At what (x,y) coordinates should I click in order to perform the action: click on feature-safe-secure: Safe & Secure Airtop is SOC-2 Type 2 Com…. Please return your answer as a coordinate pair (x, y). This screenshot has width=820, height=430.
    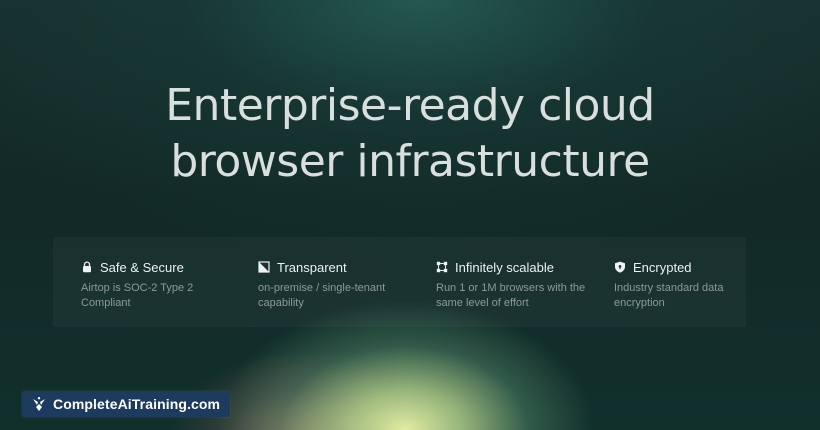
    Looking at the image, I should click on (166, 284).